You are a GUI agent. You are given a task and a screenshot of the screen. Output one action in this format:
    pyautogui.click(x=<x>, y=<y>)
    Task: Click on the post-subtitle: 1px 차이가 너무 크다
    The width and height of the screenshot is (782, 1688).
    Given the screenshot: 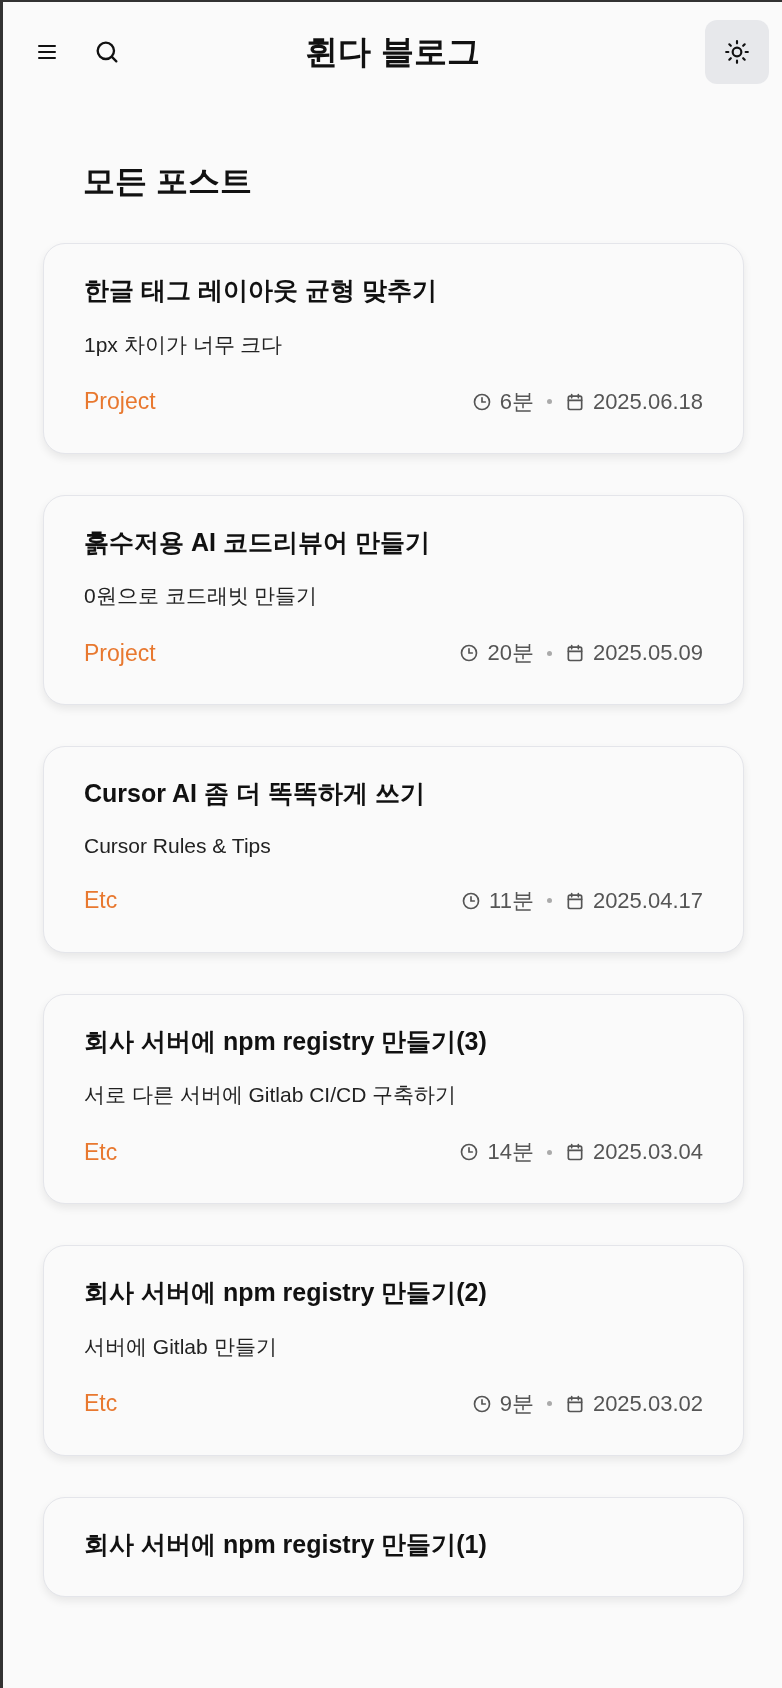 What is the action you would take?
    pyautogui.click(x=184, y=344)
    